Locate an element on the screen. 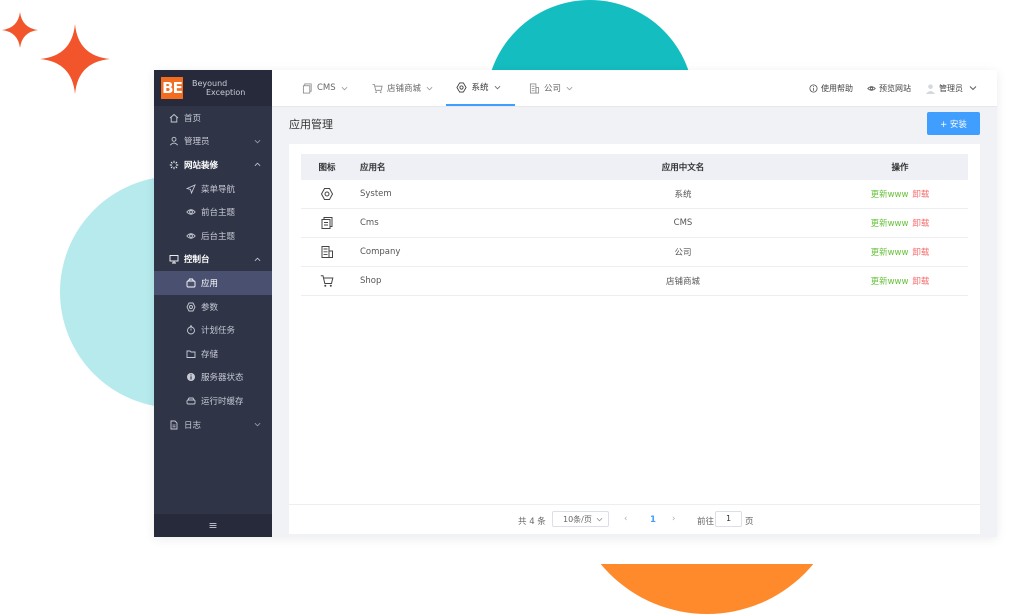  column-header-cn-name: 应用中文名 is located at coordinates (683, 168).